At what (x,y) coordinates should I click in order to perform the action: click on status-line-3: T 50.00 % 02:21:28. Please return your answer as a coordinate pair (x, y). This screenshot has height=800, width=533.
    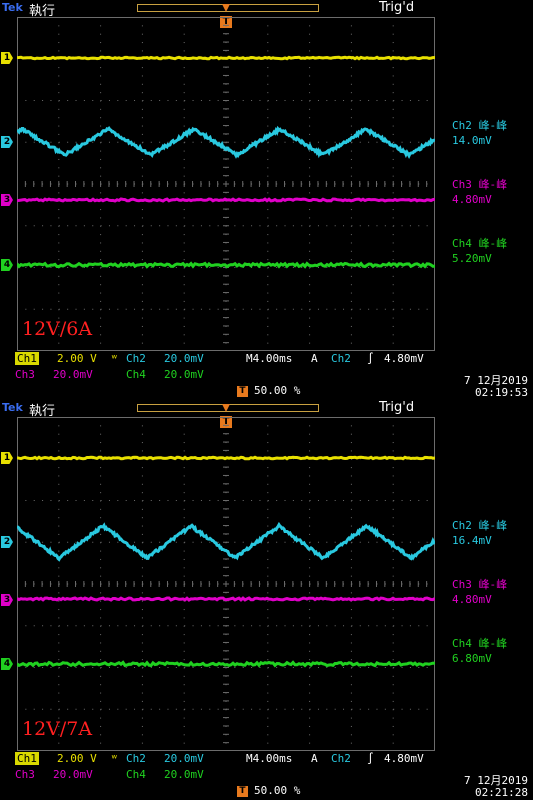
    Looking at the image, I should click on (266, 792).